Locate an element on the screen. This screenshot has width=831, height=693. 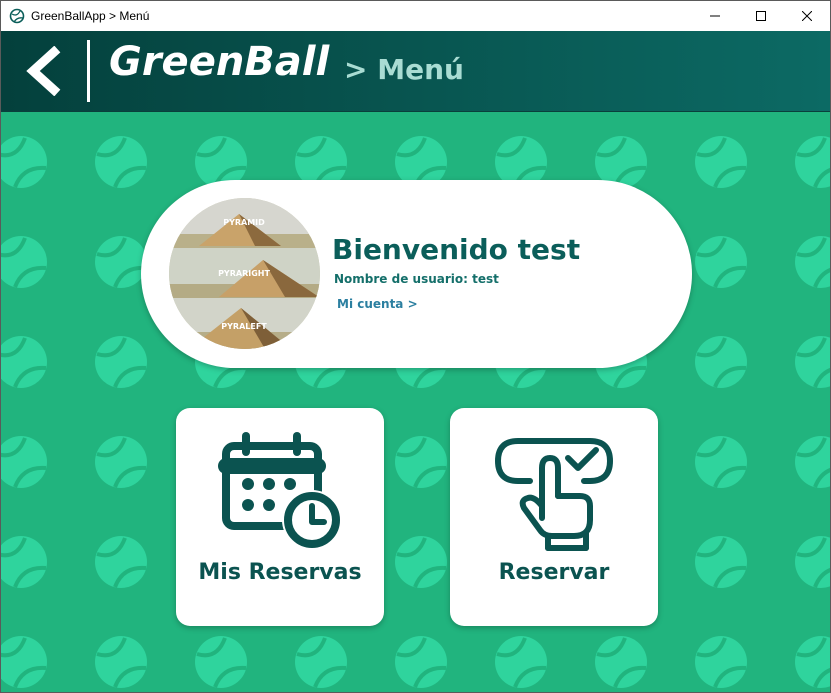
app-header: GreenBall > Menú is located at coordinates (415, 71).